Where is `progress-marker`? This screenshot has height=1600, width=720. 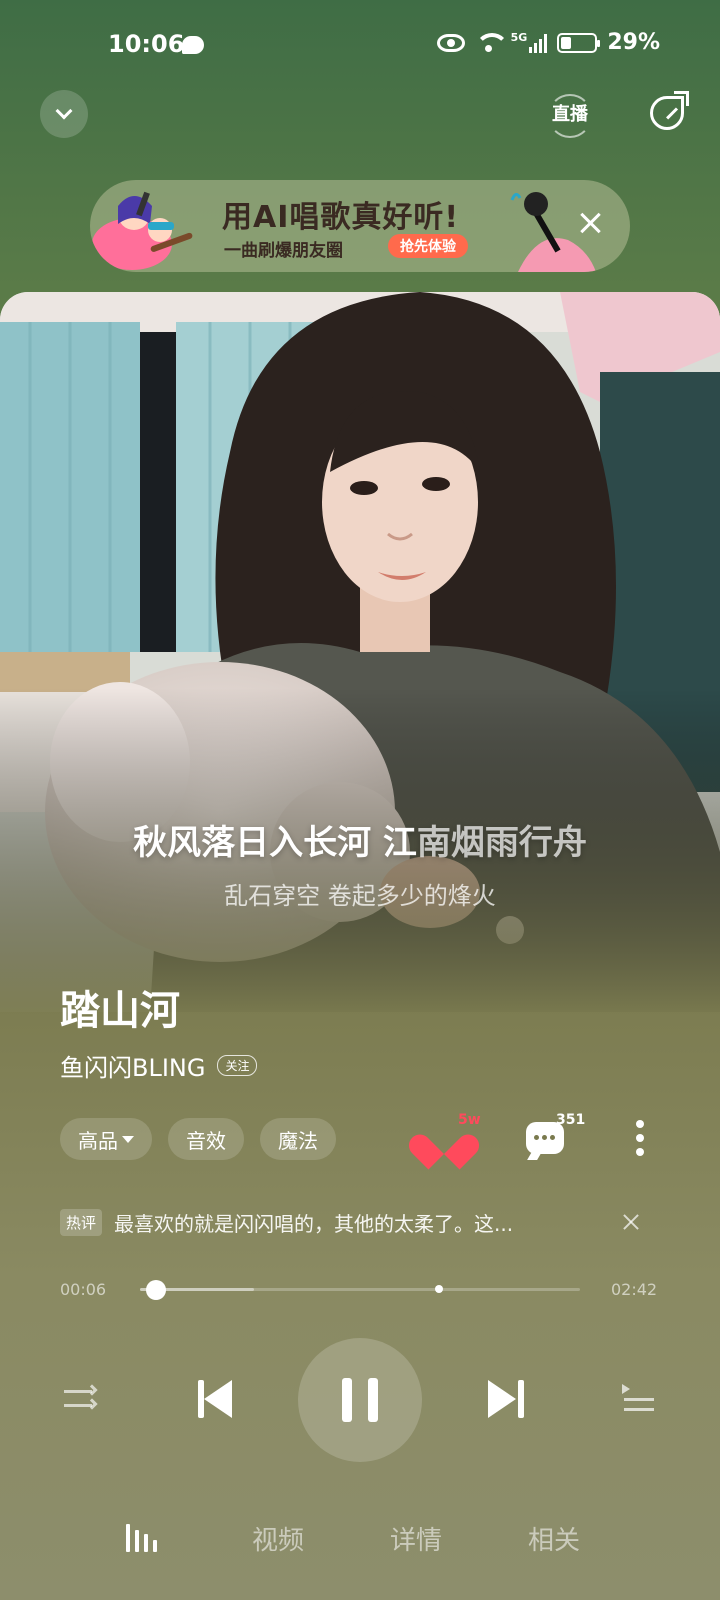
progress-marker is located at coordinates (439, 1289).